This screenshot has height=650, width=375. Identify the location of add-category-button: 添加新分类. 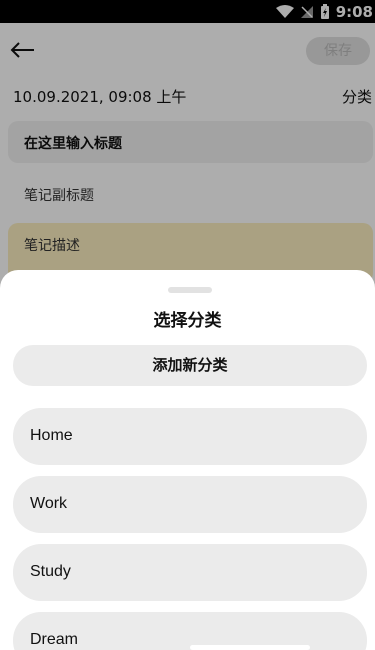
(190, 365).